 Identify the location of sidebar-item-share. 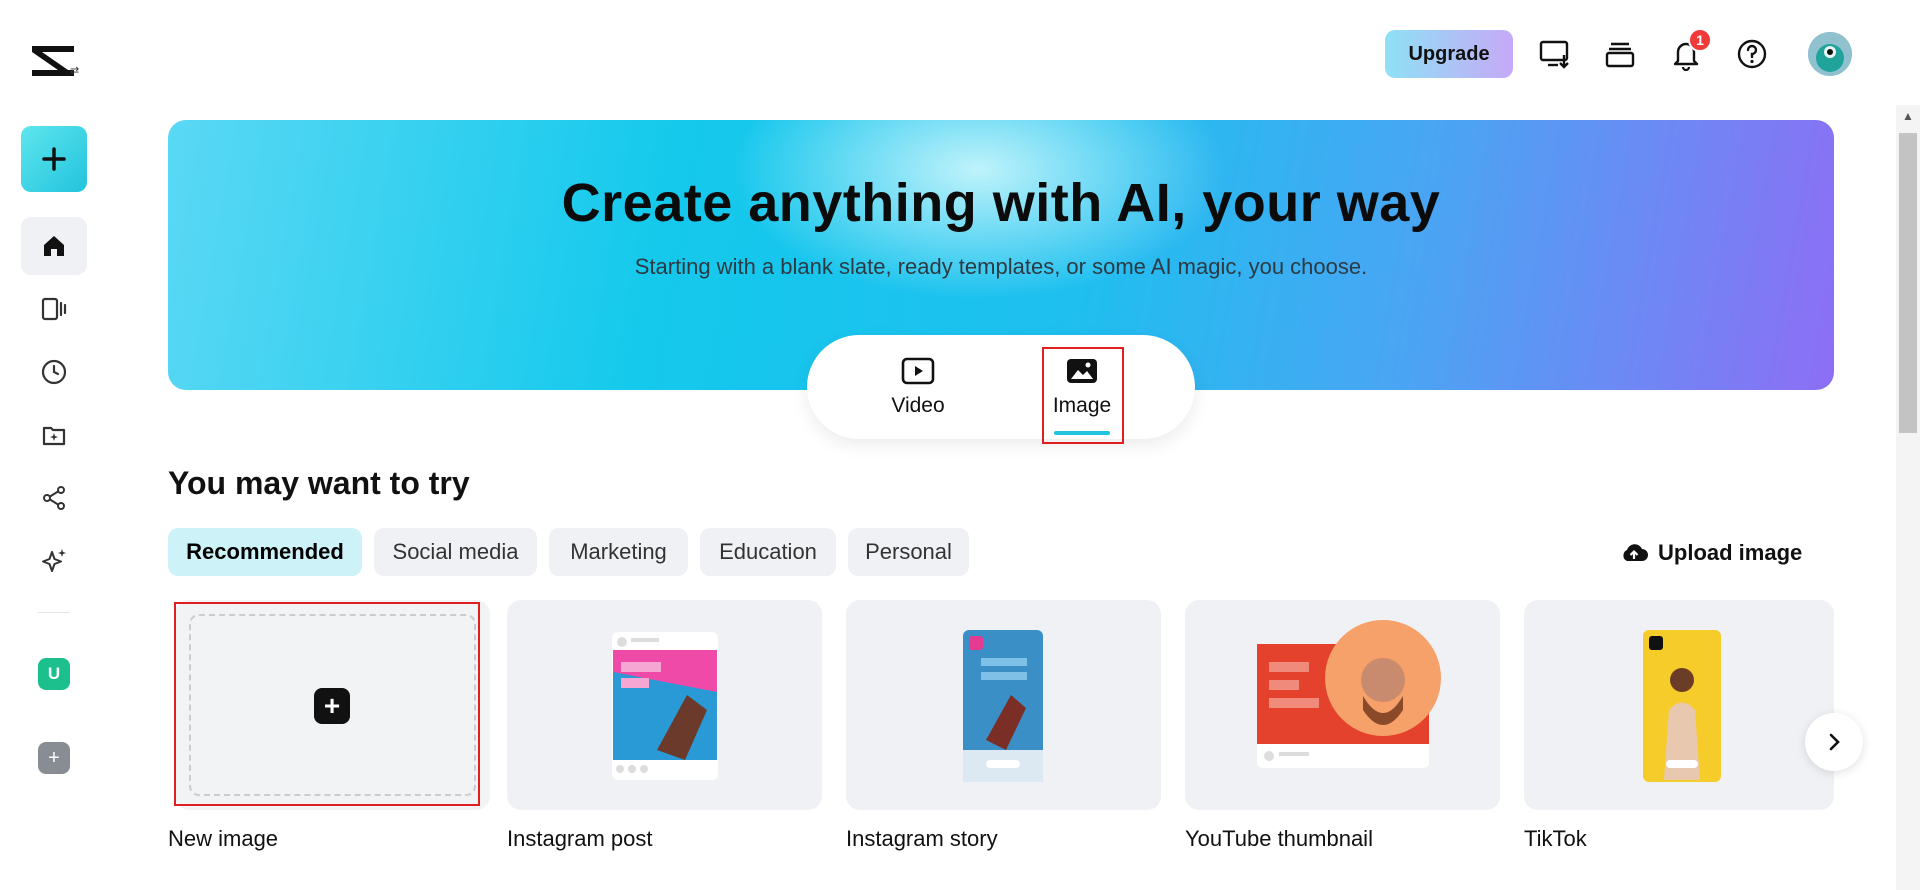
(54, 498).